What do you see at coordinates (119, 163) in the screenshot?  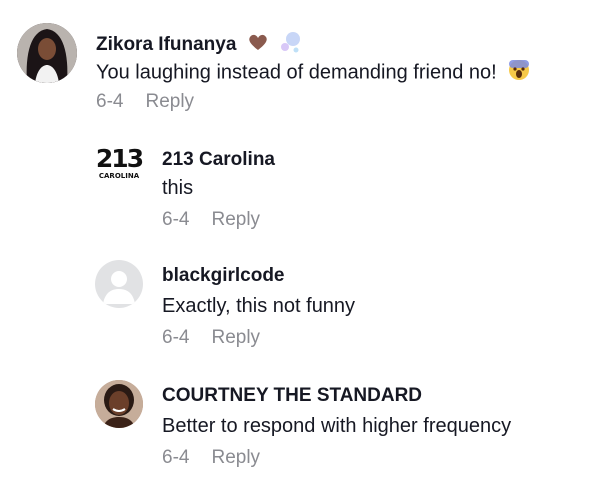 I see `brand-logo: 213 CAROLINA` at bounding box center [119, 163].